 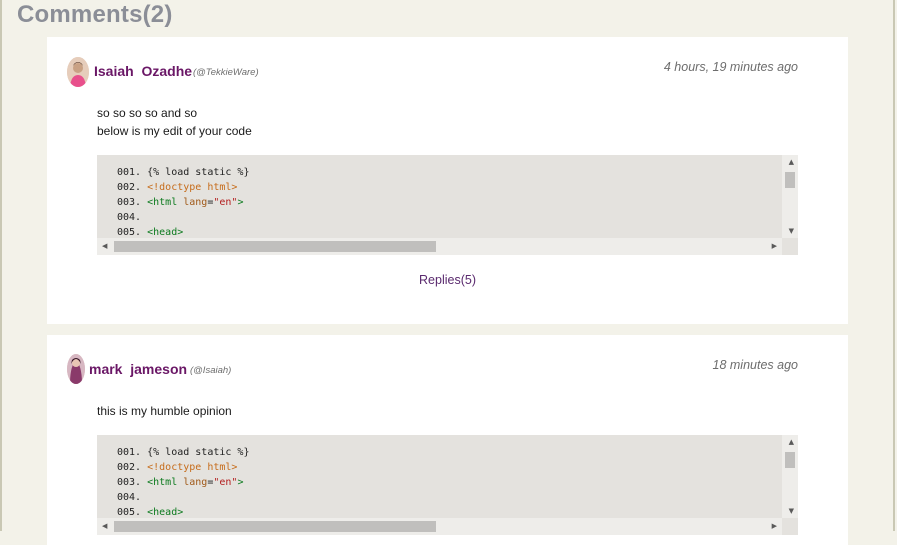 I want to click on author-name: Isaiah Ozadhe, so click(x=143, y=71).